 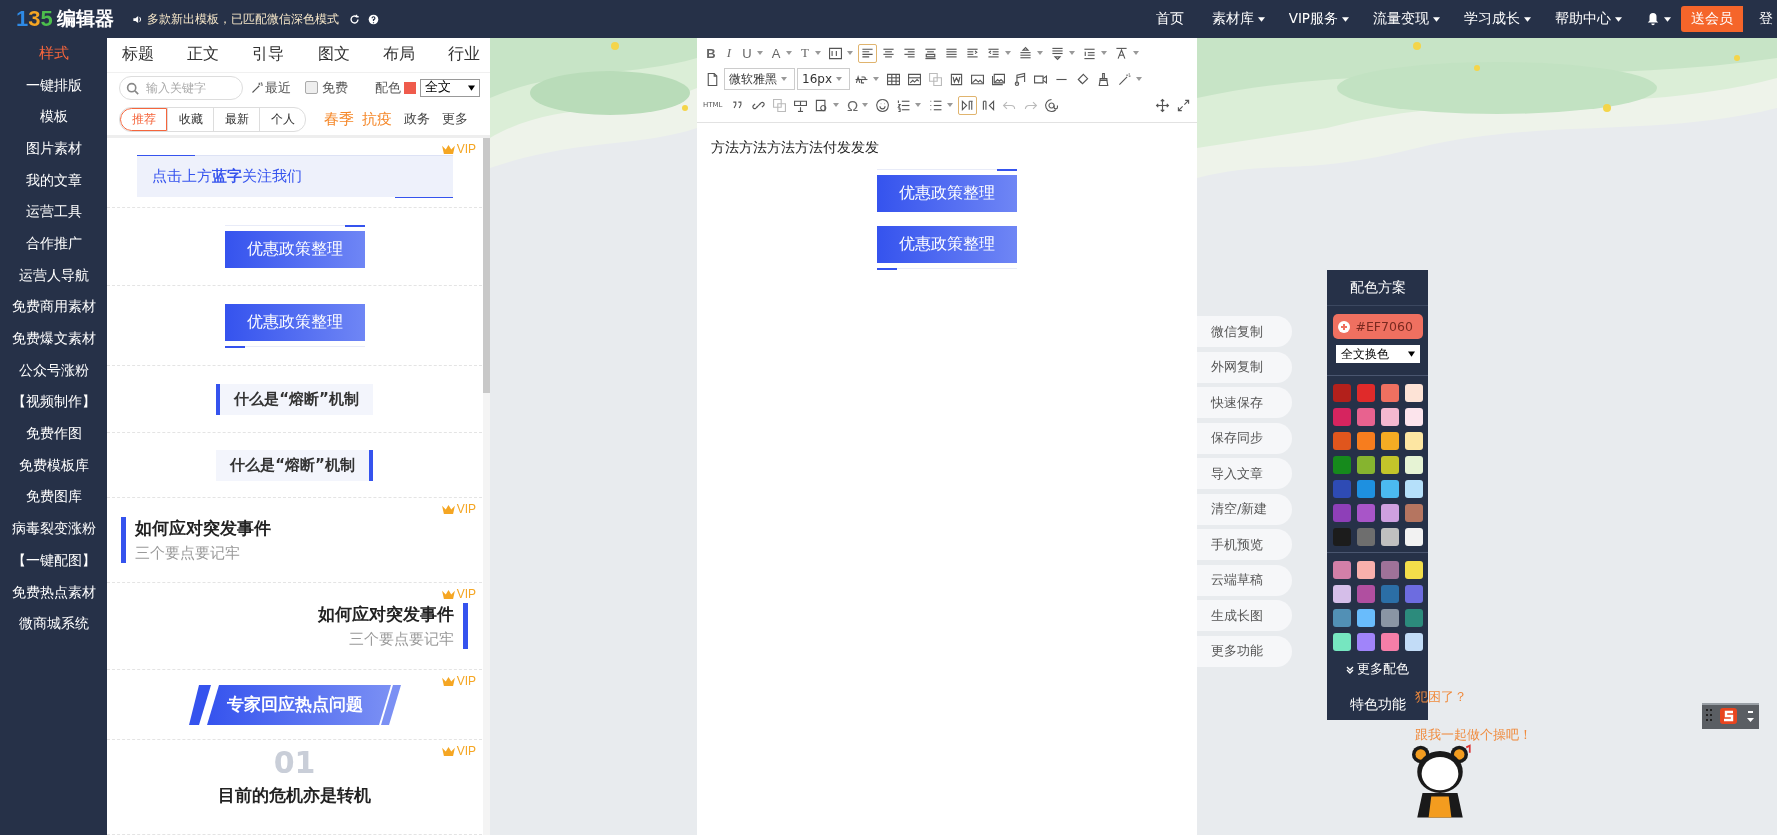 What do you see at coordinates (1401, 19) in the screenshot?
I see `nav-link: 流量变现` at bounding box center [1401, 19].